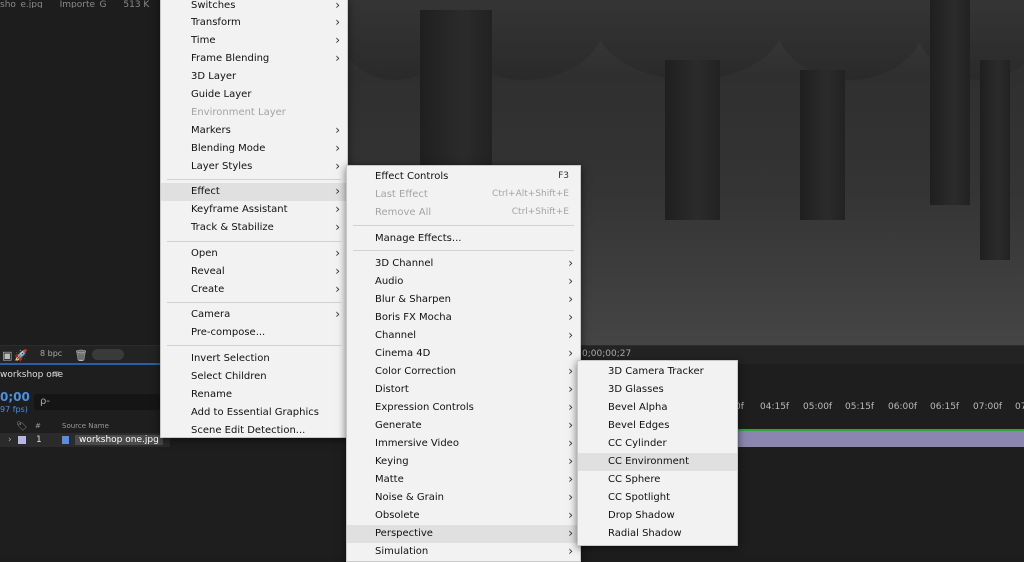  Describe the element at coordinates (463, 354) in the screenshot. I see `effect-menu-item-cinema-4d: Cinema 4D ›` at that location.